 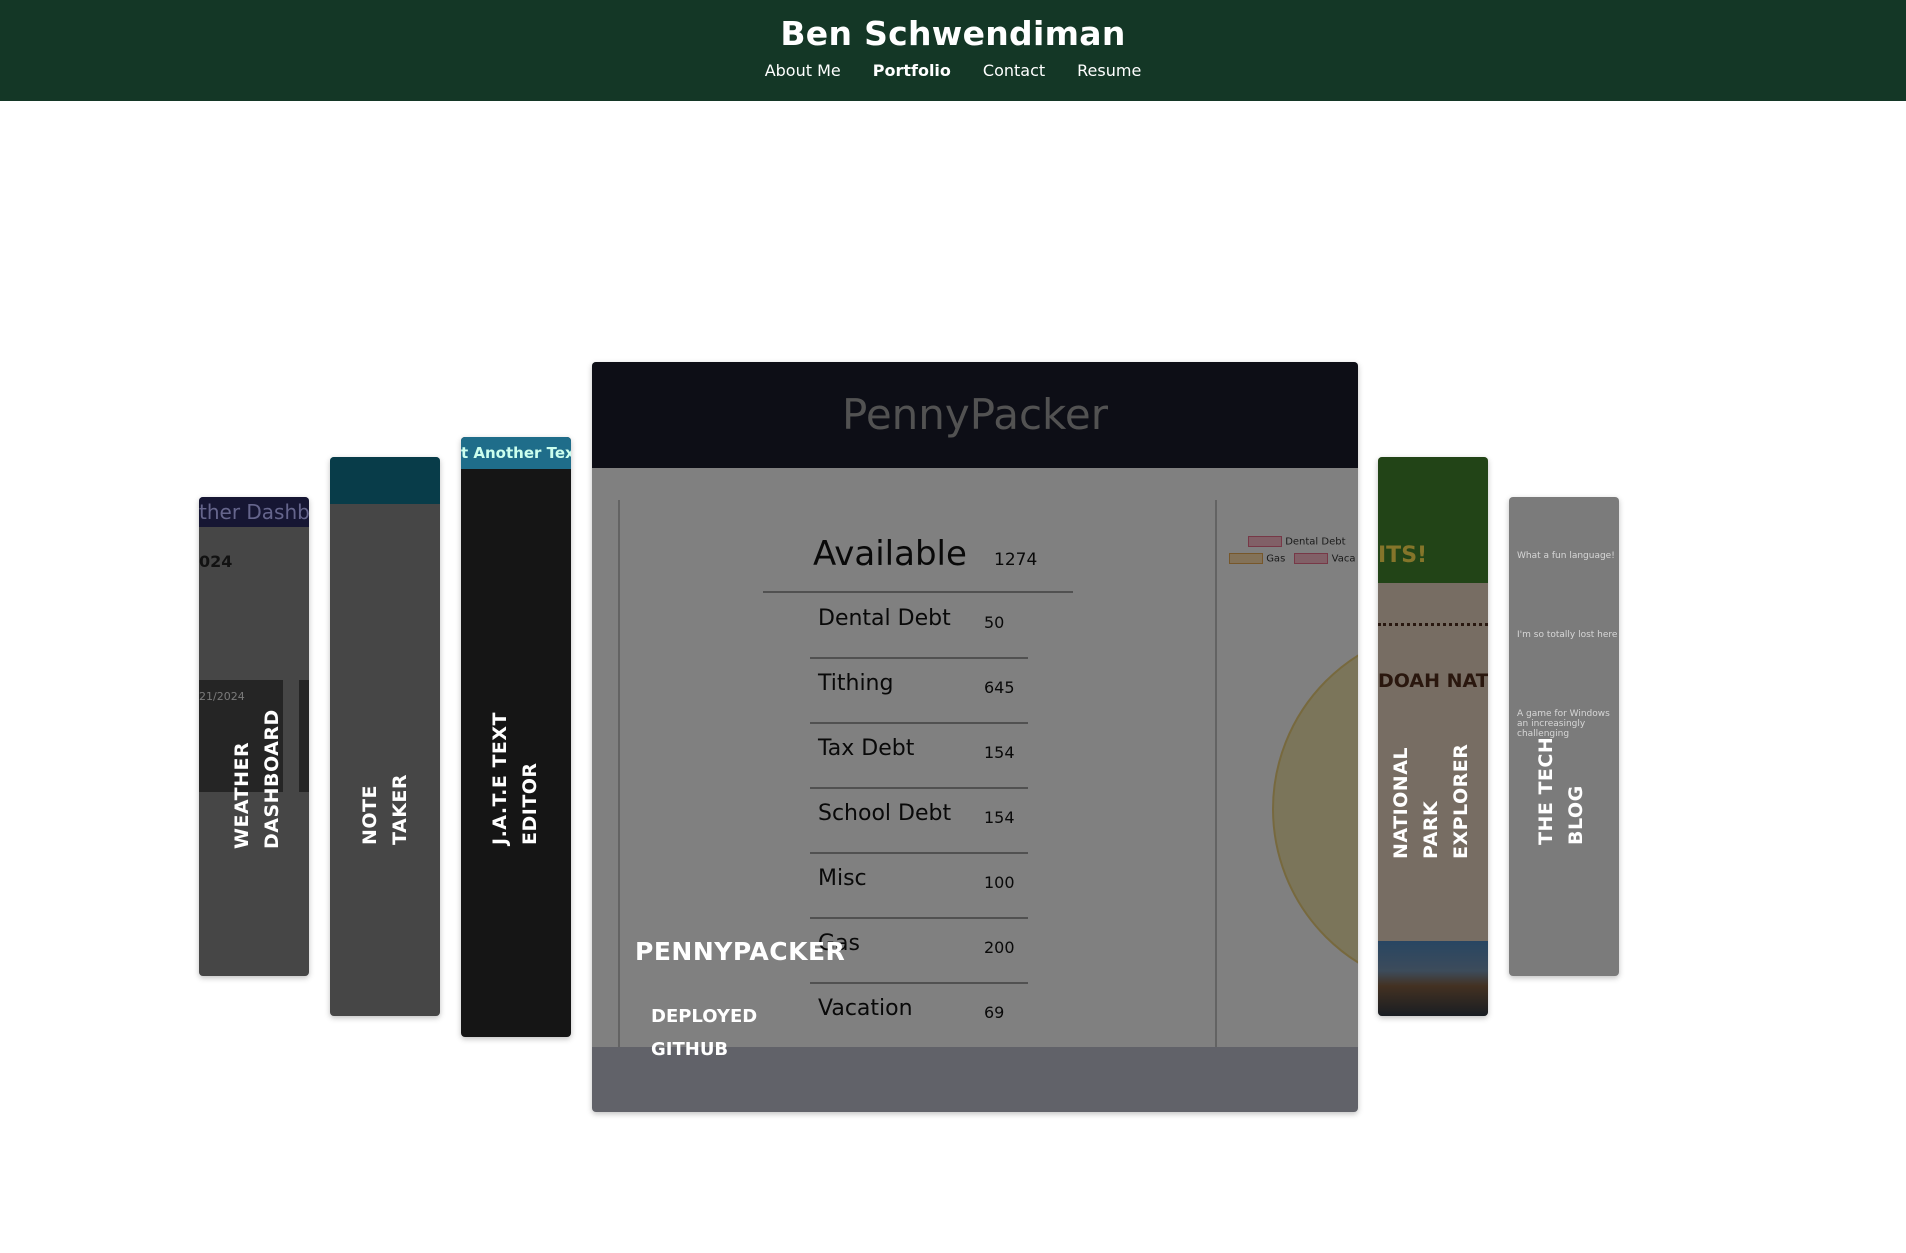 I want to click on site-title: Ben Schwendiman, so click(x=953, y=33).